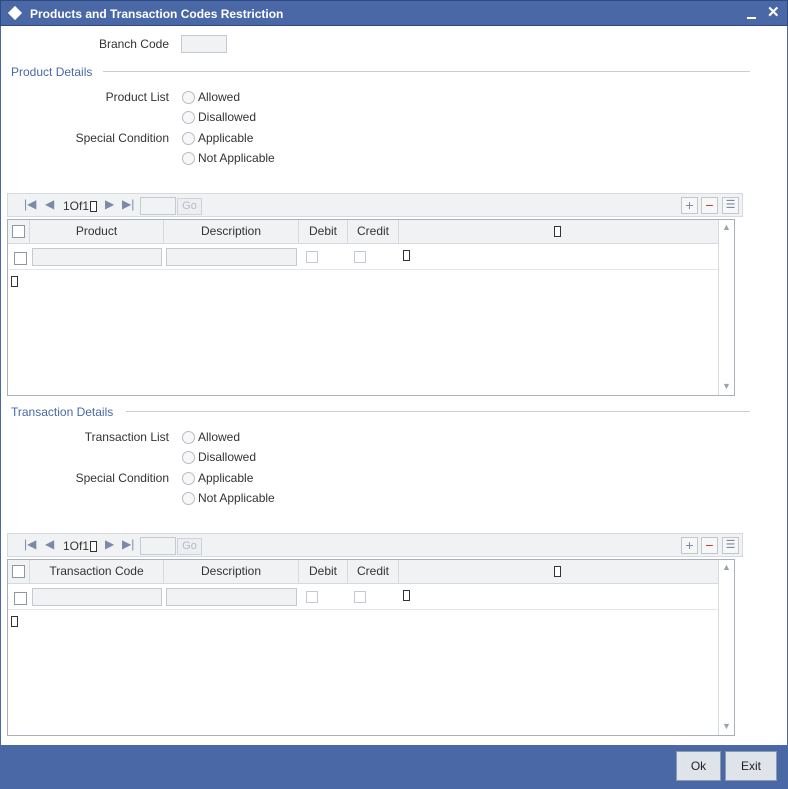  What do you see at coordinates (219, 97) in the screenshot?
I see `product-allowed-label: Allowed` at bounding box center [219, 97].